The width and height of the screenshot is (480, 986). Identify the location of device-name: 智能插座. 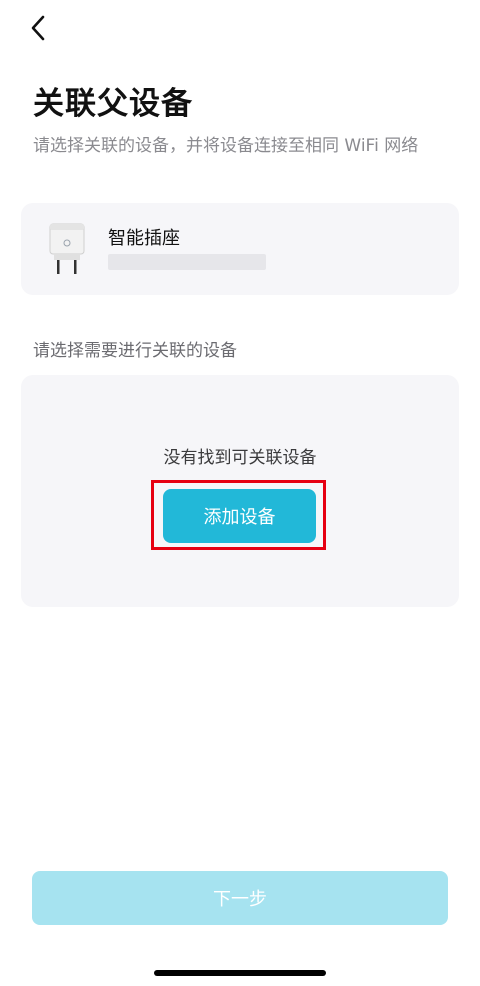
(144, 238).